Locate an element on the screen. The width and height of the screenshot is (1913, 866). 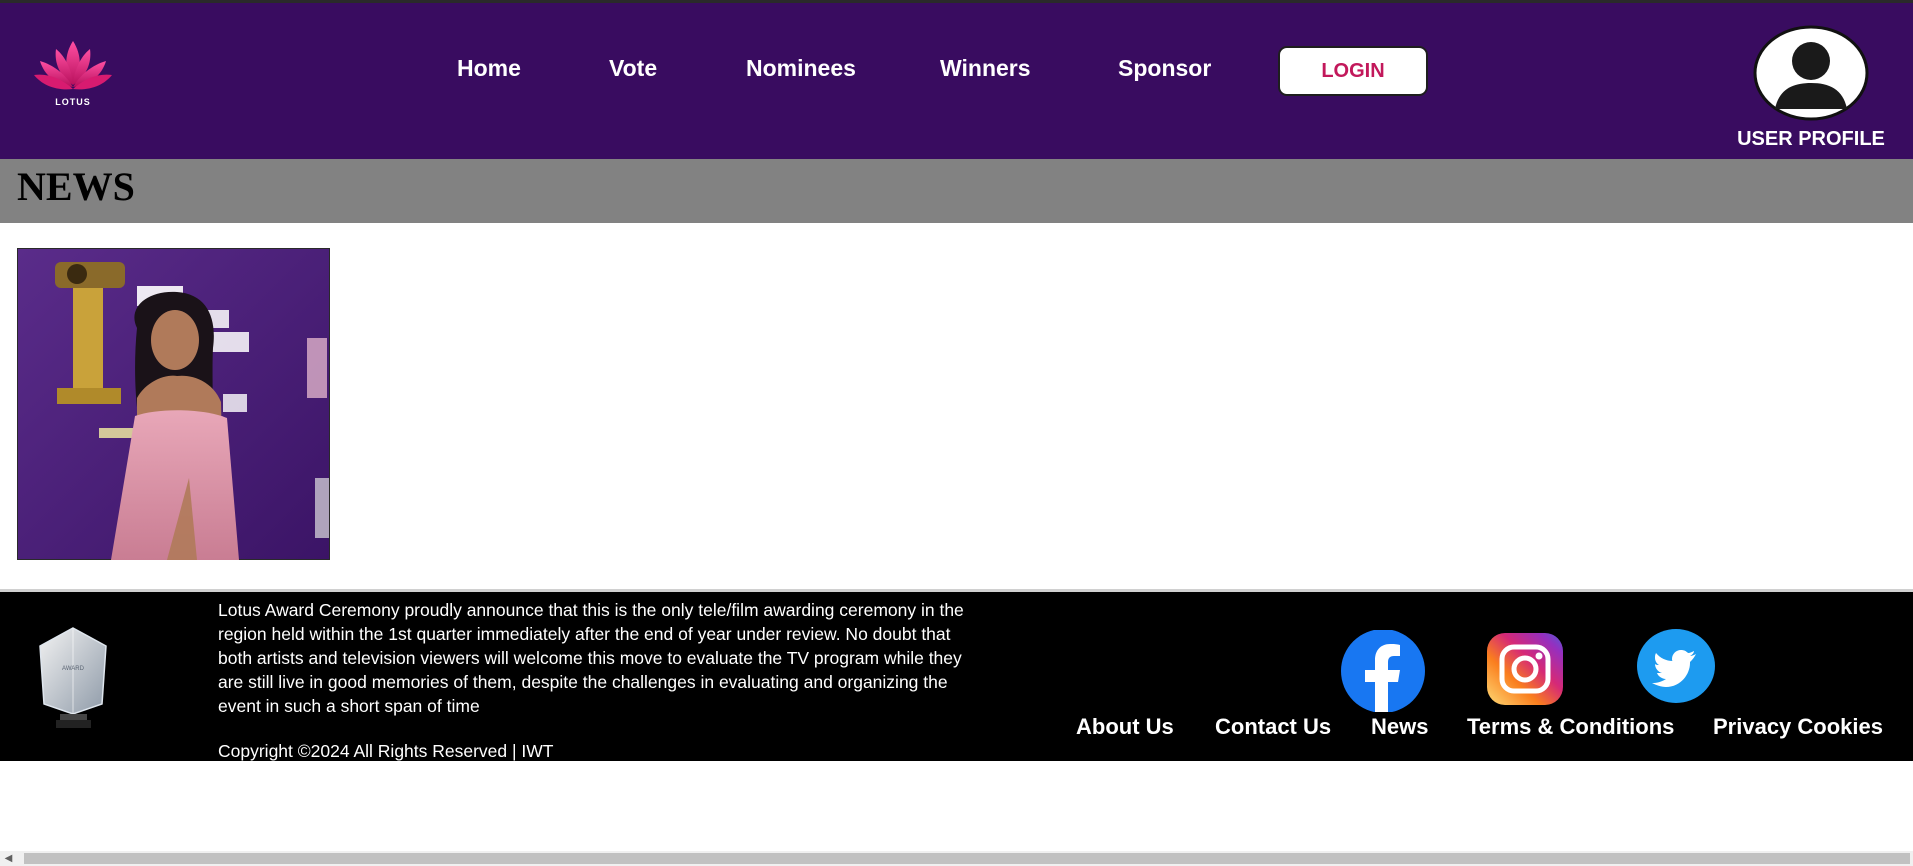
user-profile-icon is located at coordinates (1811, 73).